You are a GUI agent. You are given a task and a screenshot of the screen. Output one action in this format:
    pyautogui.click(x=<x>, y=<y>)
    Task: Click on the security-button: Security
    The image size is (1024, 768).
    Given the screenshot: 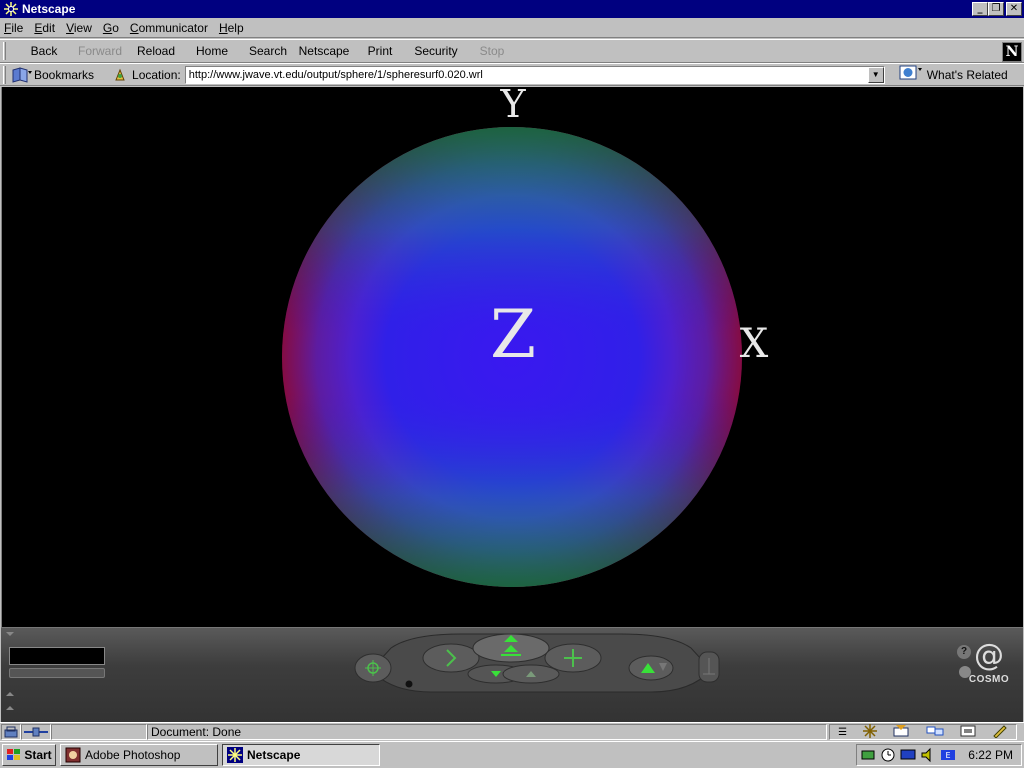 What is the action you would take?
    pyautogui.click(x=436, y=51)
    